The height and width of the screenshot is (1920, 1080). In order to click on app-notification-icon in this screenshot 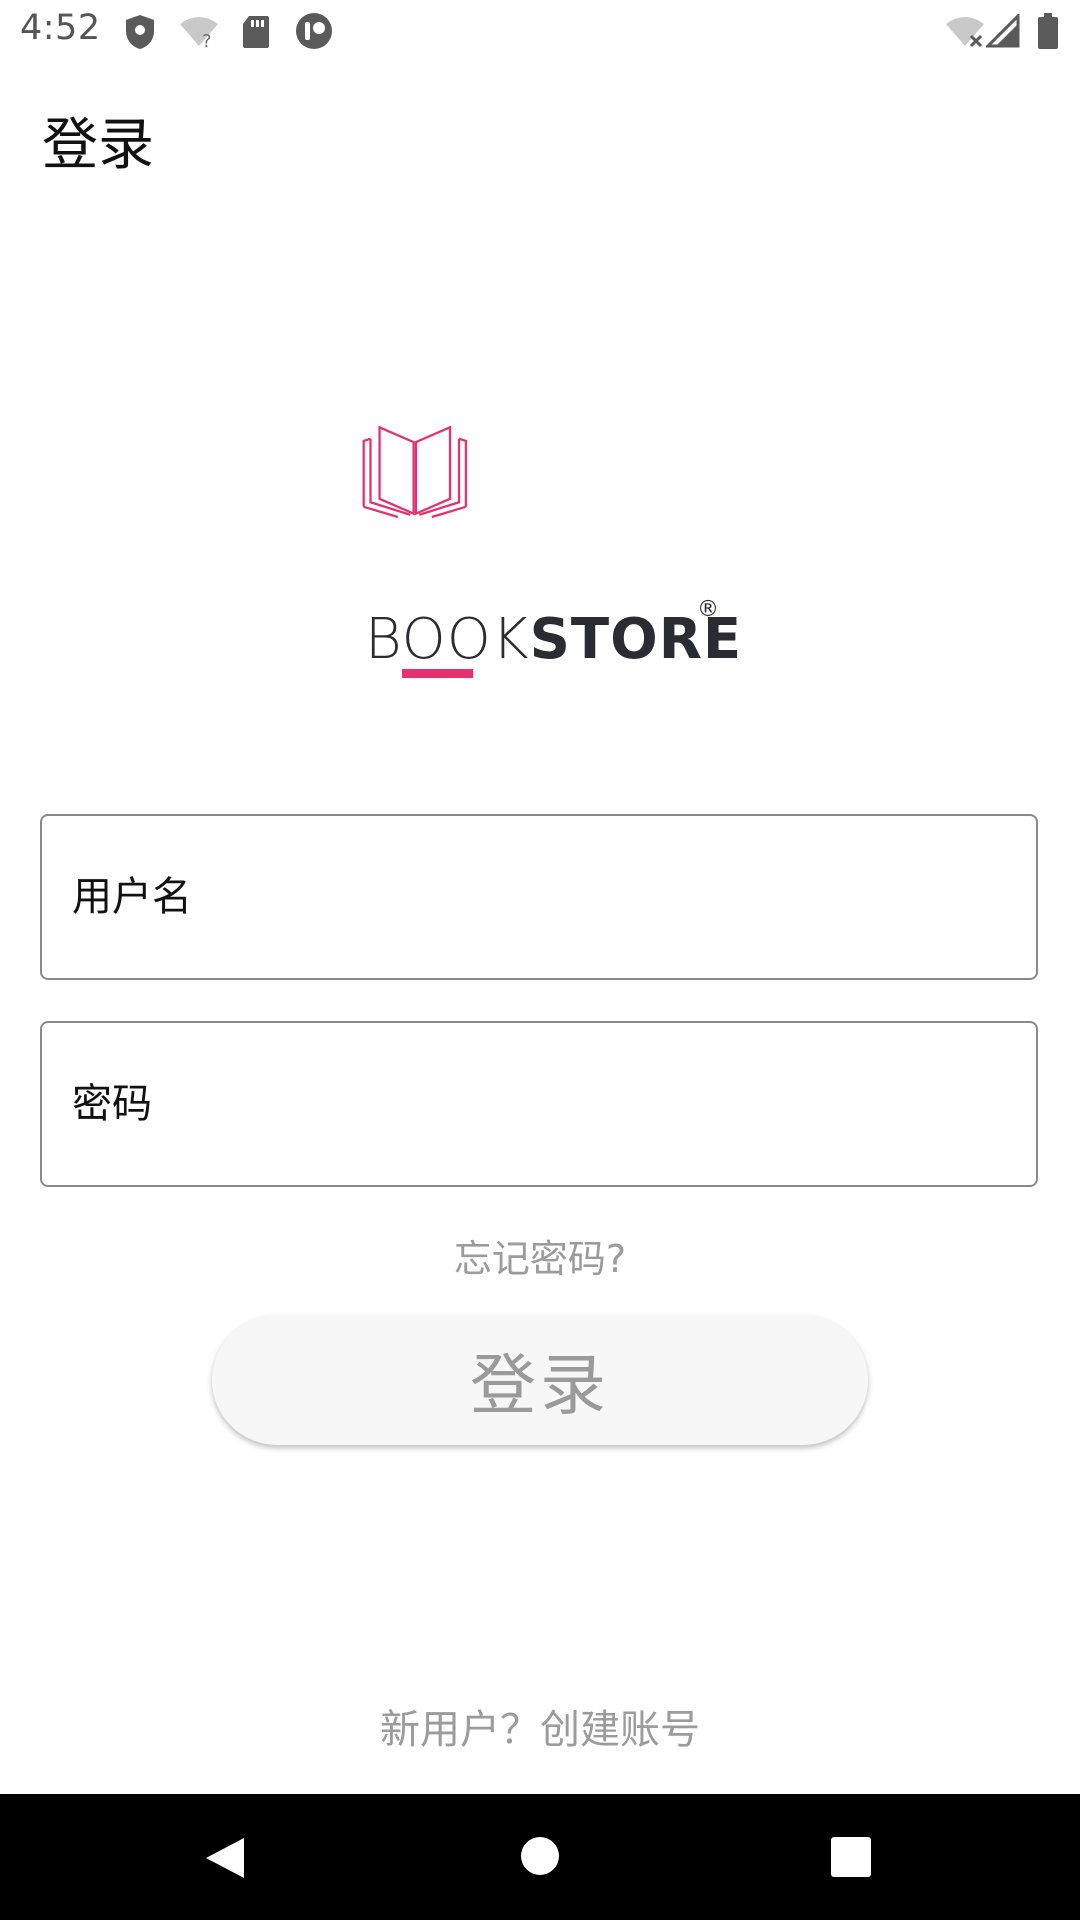, I will do `click(314, 31)`.